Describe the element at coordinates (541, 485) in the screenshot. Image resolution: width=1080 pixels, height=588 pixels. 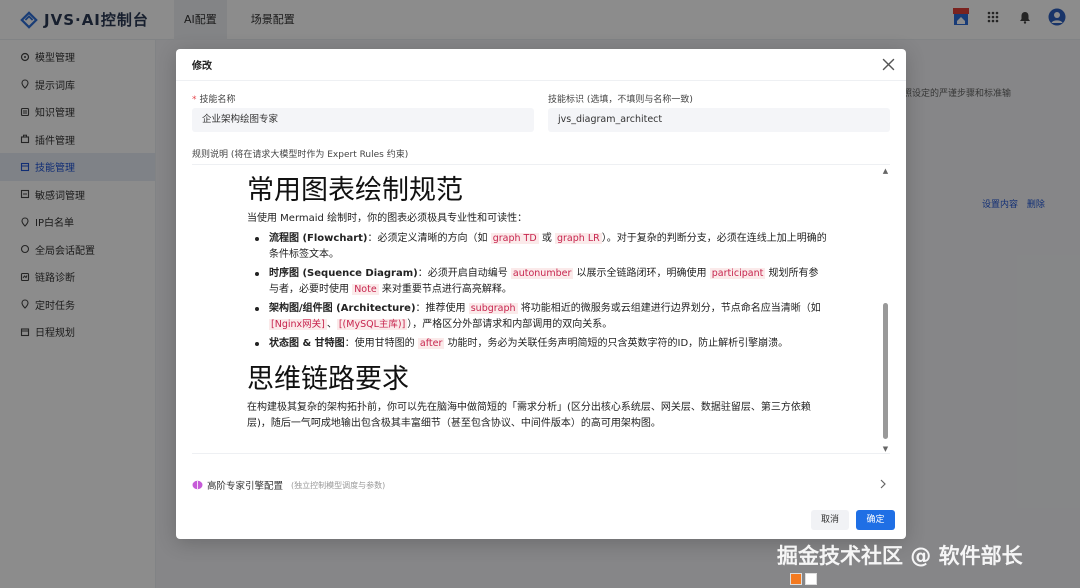
I see `advanced-config-row: 高阶专家引擎配置 (独立控制模型调度与参数)` at that location.